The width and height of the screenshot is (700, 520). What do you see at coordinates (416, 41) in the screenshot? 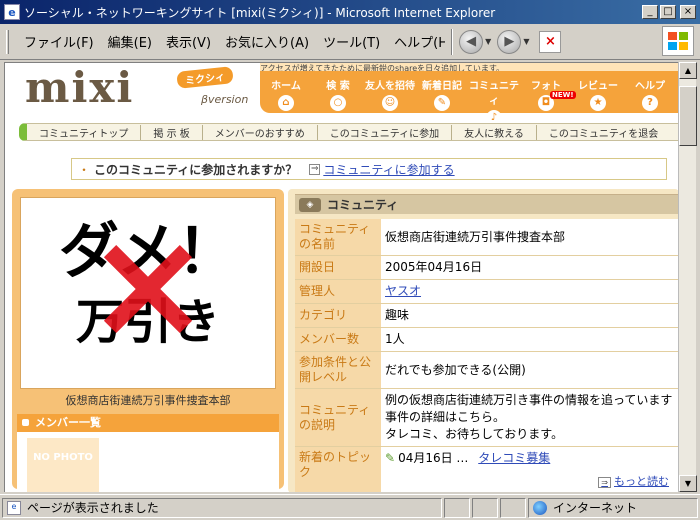
I see `menu-help: ヘルプ(H)` at bounding box center [416, 41].